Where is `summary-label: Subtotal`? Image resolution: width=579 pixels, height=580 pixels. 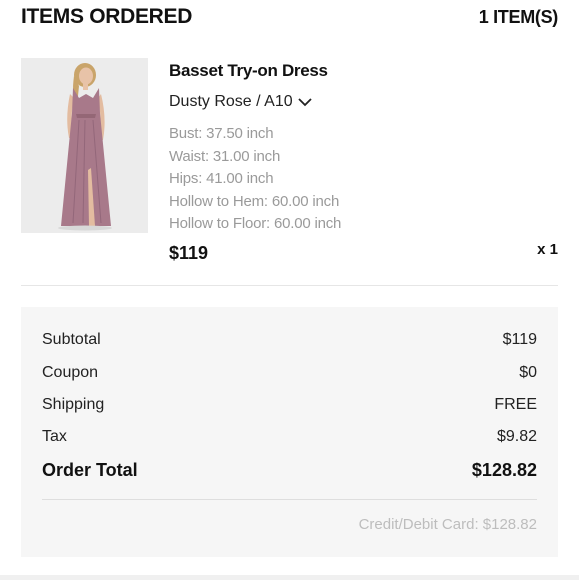 summary-label: Subtotal is located at coordinates (71, 339).